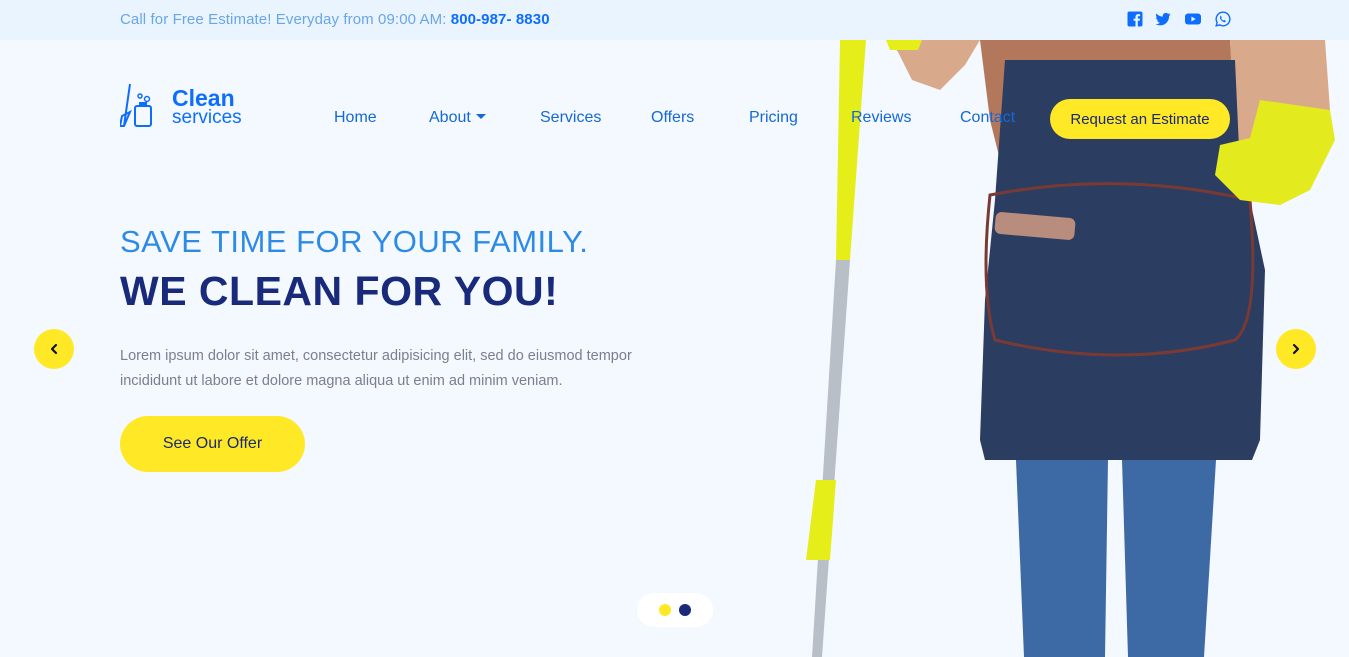 The width and height of the screenshot is (1349, 657). What do you see at coordinates (500, 19) in the screenshot?
I see `topbar-phone: 800-987- 8830` at bounding box center [500, 19].